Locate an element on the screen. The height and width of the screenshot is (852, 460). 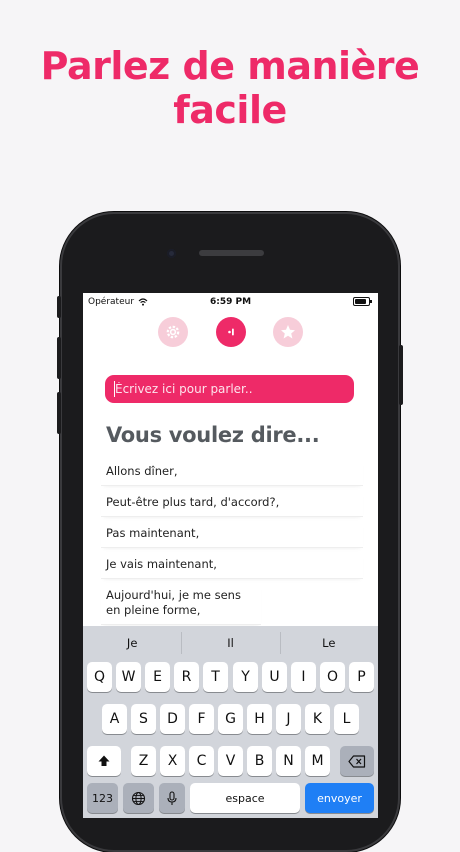
battery-icon is located at coordinates (362, 301).